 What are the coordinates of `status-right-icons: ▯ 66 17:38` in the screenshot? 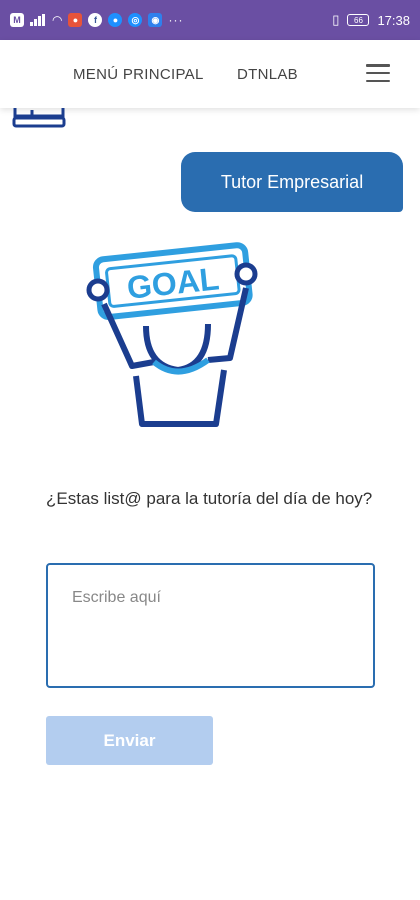 It's located at (371, 20).